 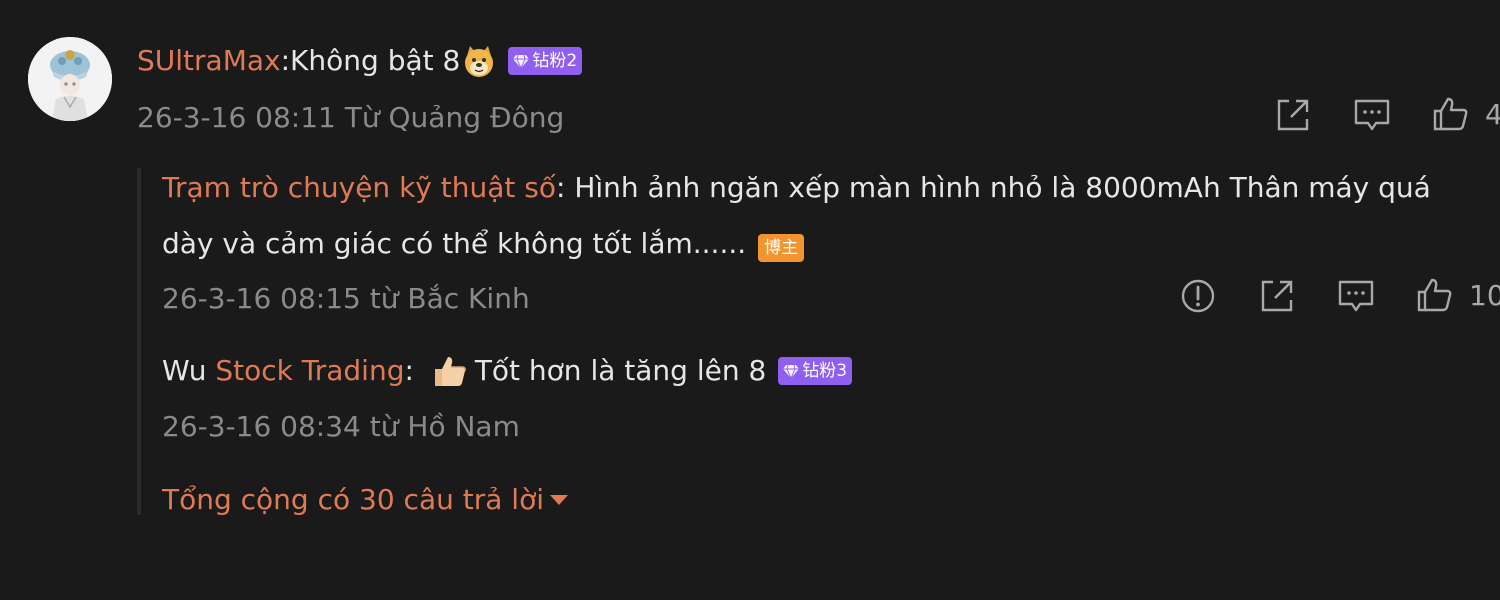 I want to click on doge-emoji, so click(x=479, y=61).